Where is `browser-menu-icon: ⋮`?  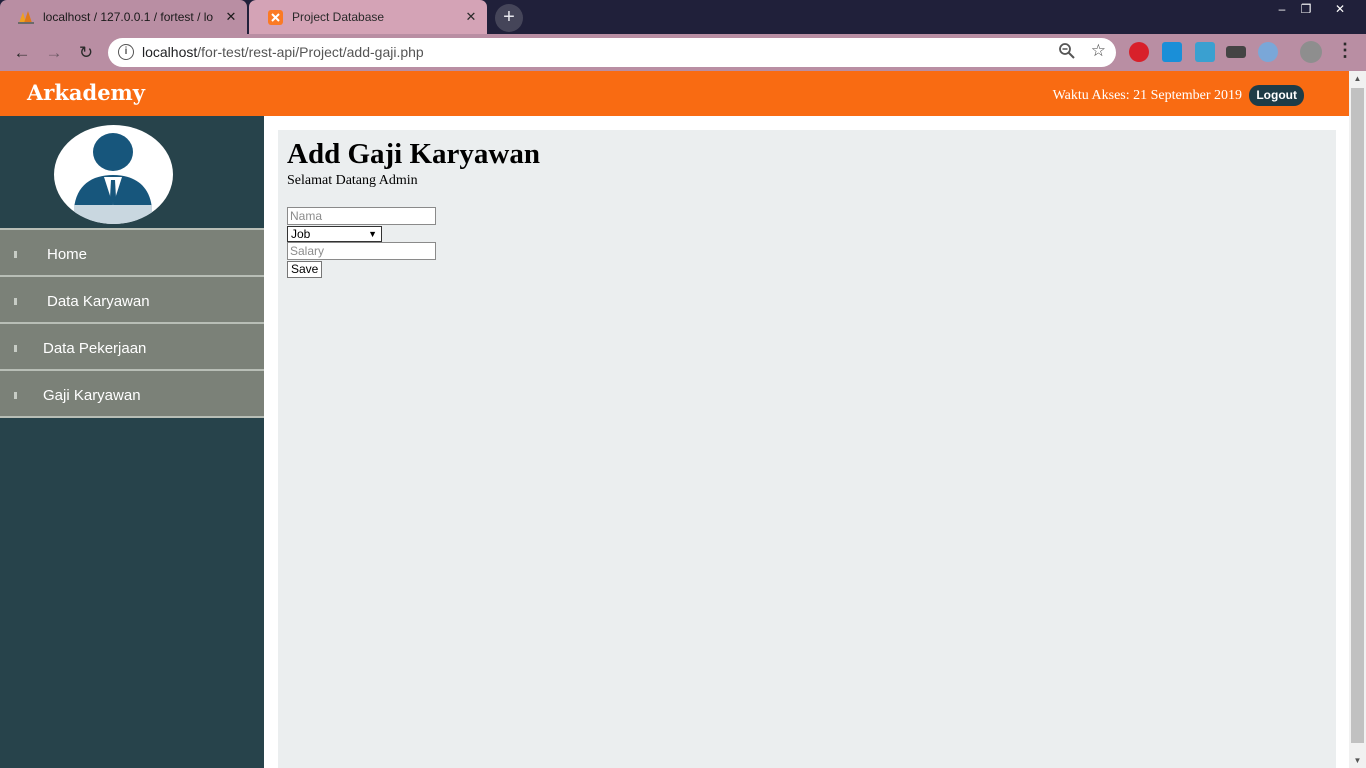 browser-menu-icon: ⋮ is located at coordinates (1345, 50).